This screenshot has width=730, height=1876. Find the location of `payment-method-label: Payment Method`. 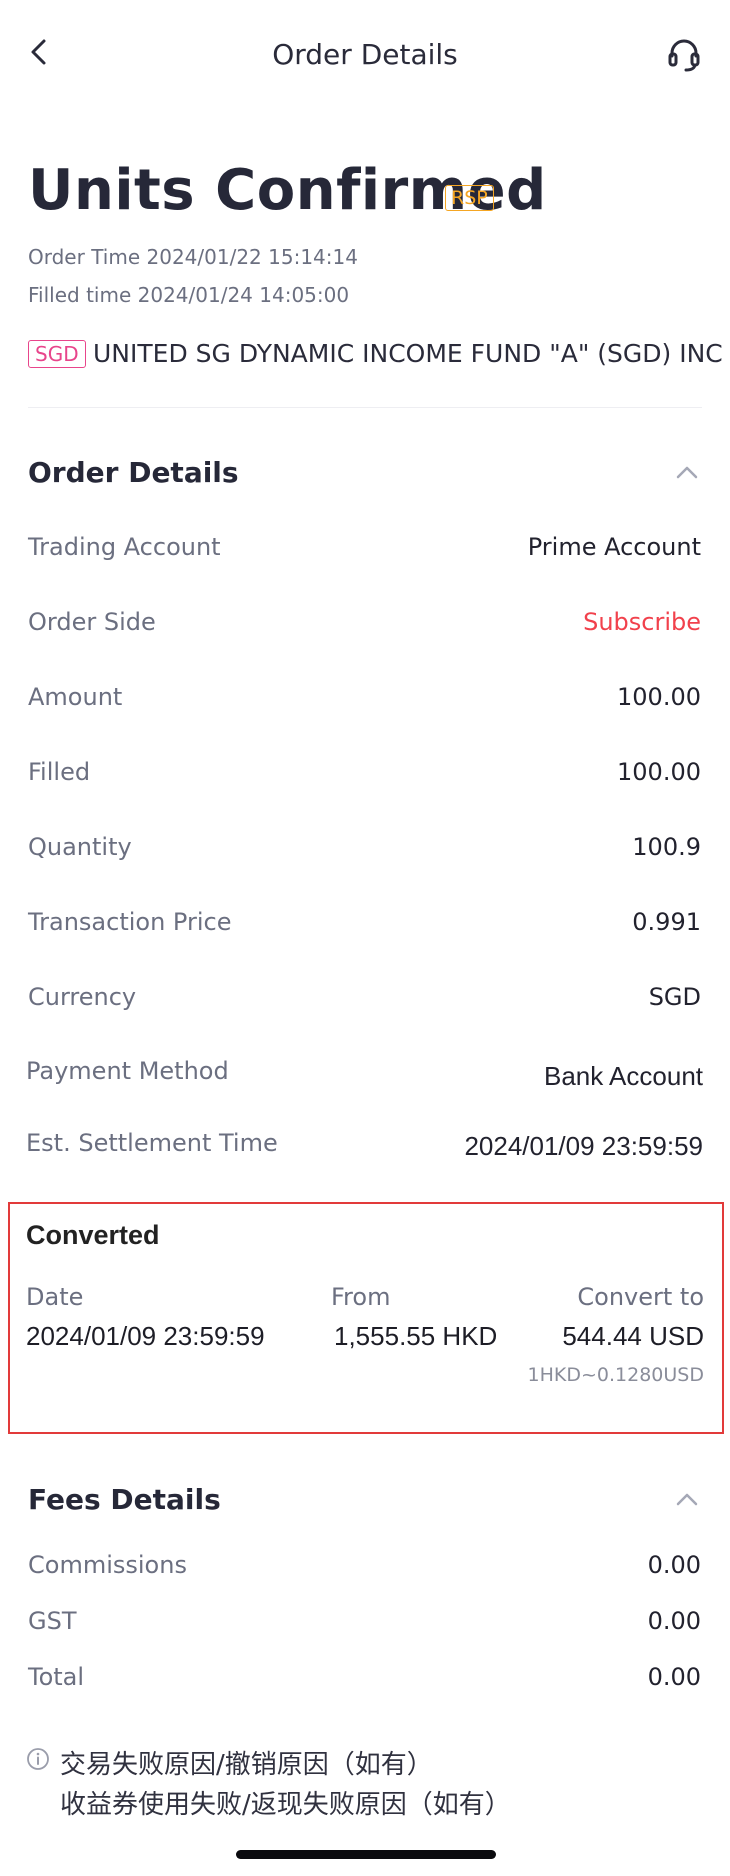

payment-method-label: Payment Method is located at coordinates (127, 1071).